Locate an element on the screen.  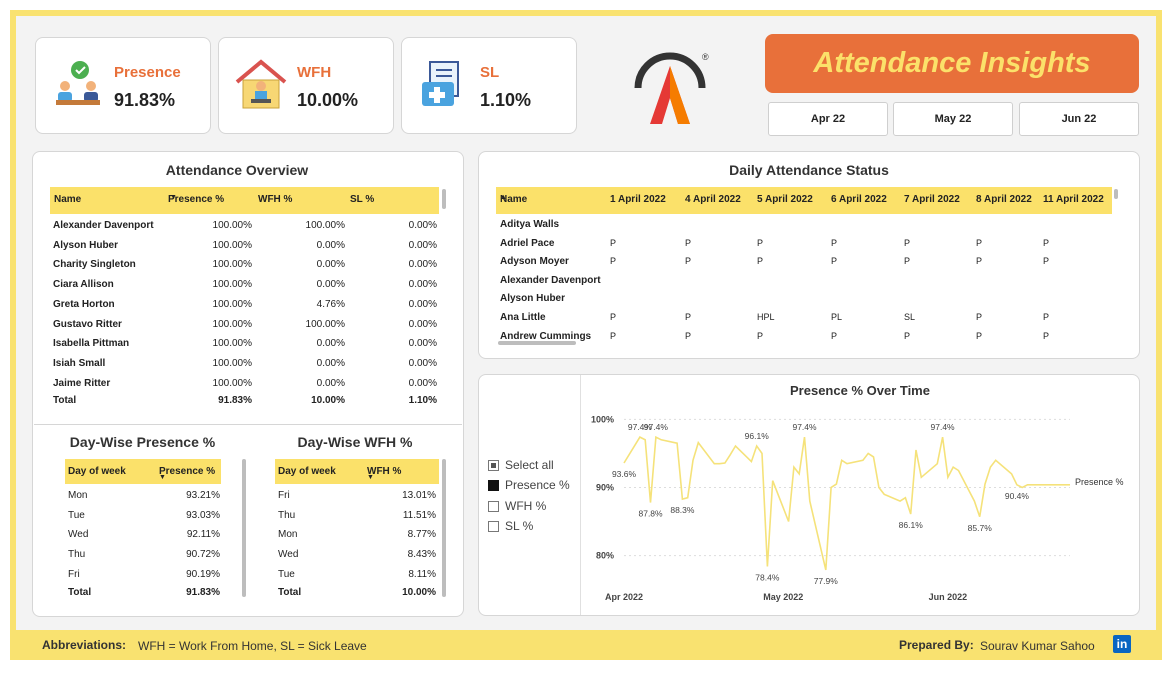
abbreviations-text: WFH = Work From Home, SL = Sick Leave is located at coordinates (252, 646).